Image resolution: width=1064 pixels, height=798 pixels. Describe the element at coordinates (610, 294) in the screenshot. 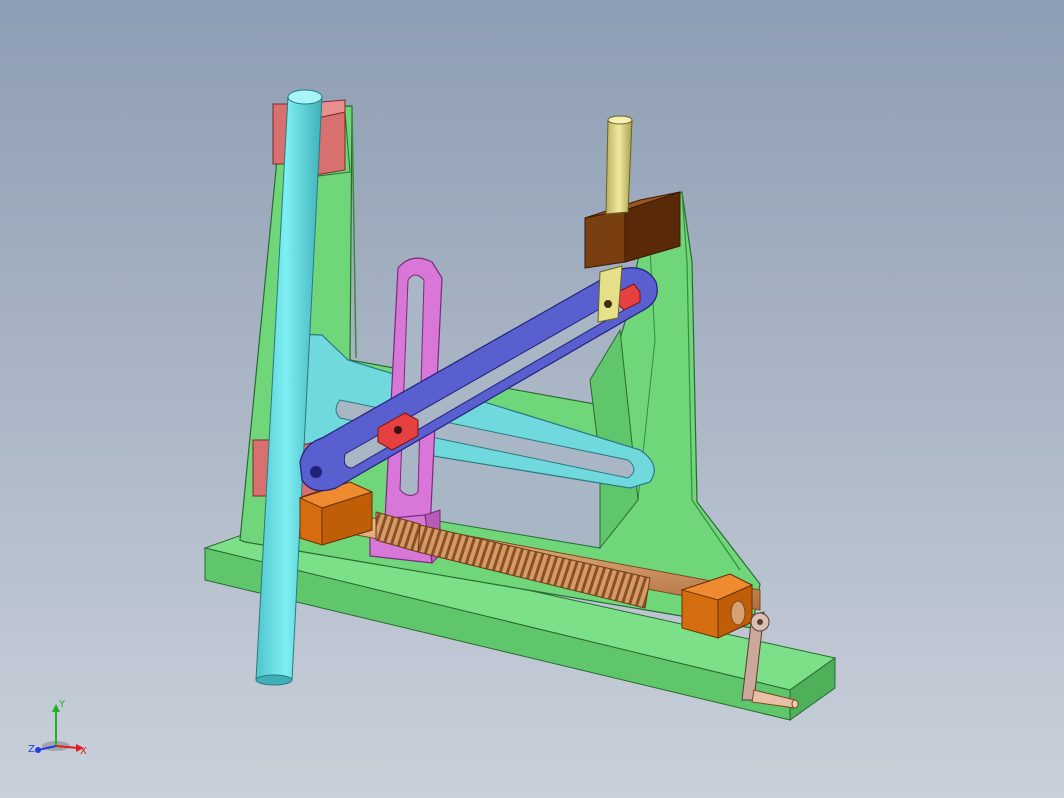

I see `pin-clevis` at that location.